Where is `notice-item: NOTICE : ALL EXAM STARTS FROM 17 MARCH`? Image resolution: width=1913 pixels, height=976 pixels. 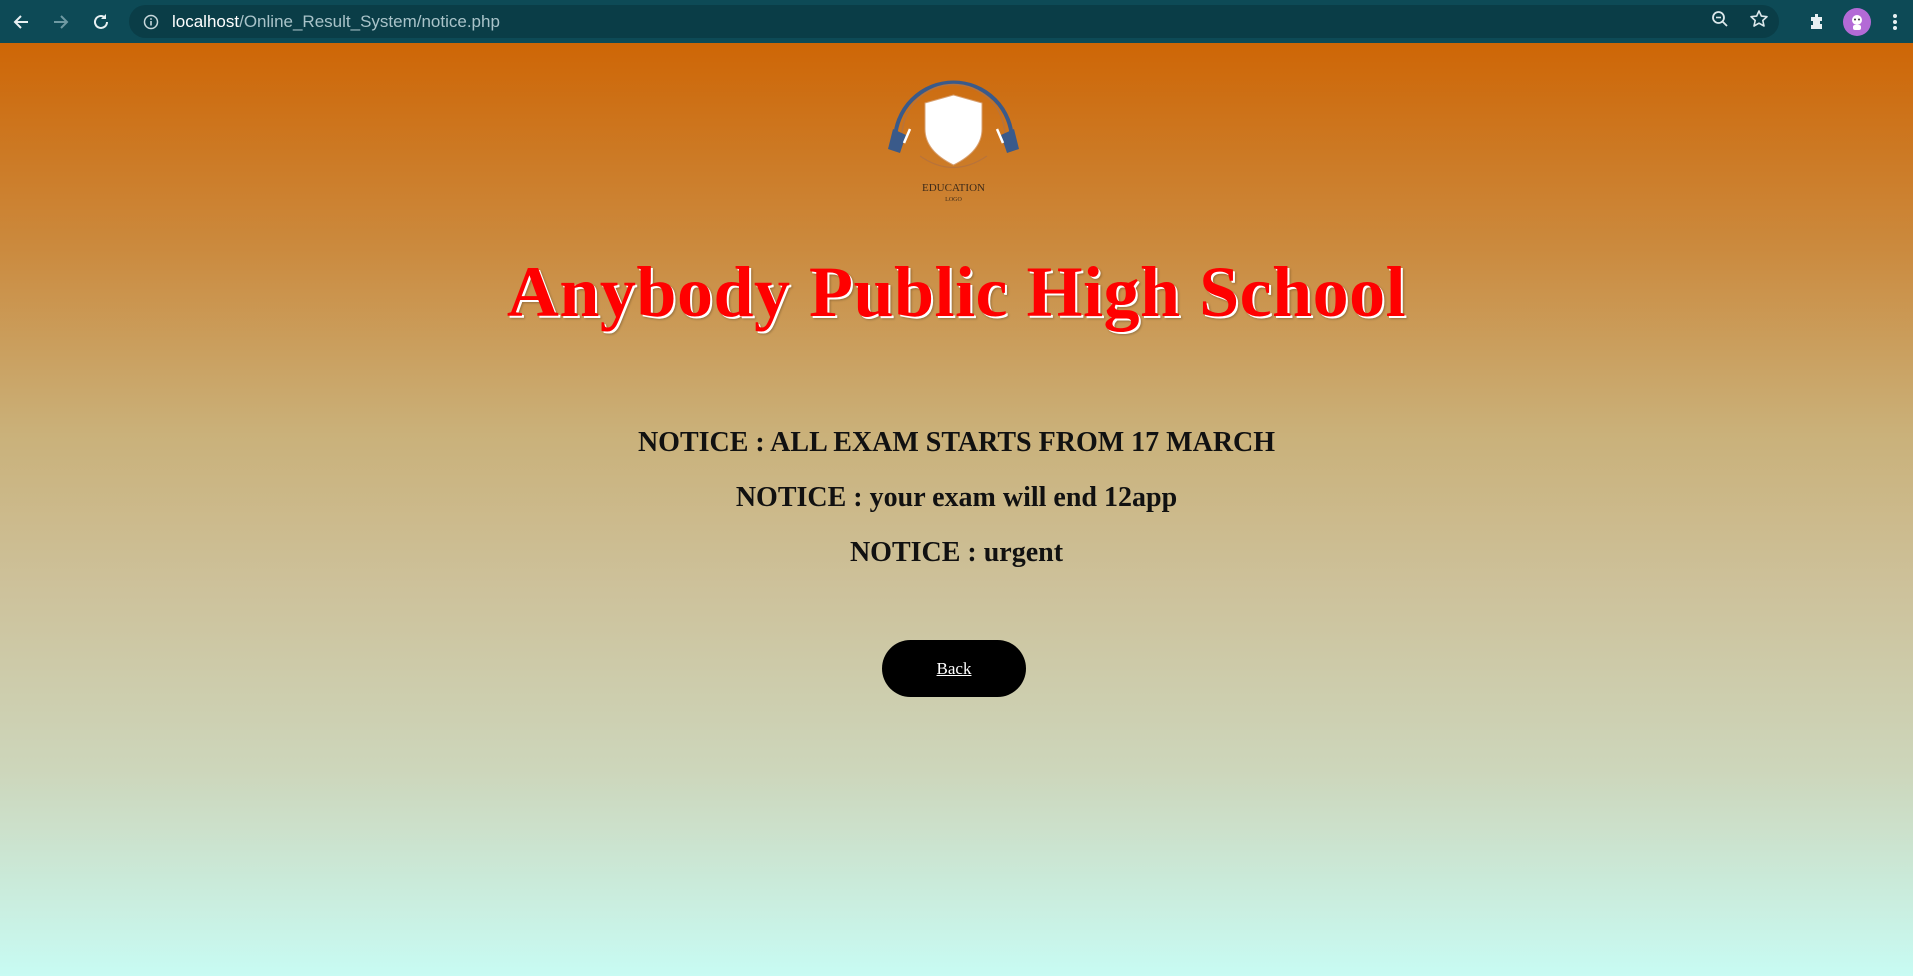
notice-item: NOTICE : ALL EXAM STARTS FROM 17 MARCH is located at coordinates (956, 442).